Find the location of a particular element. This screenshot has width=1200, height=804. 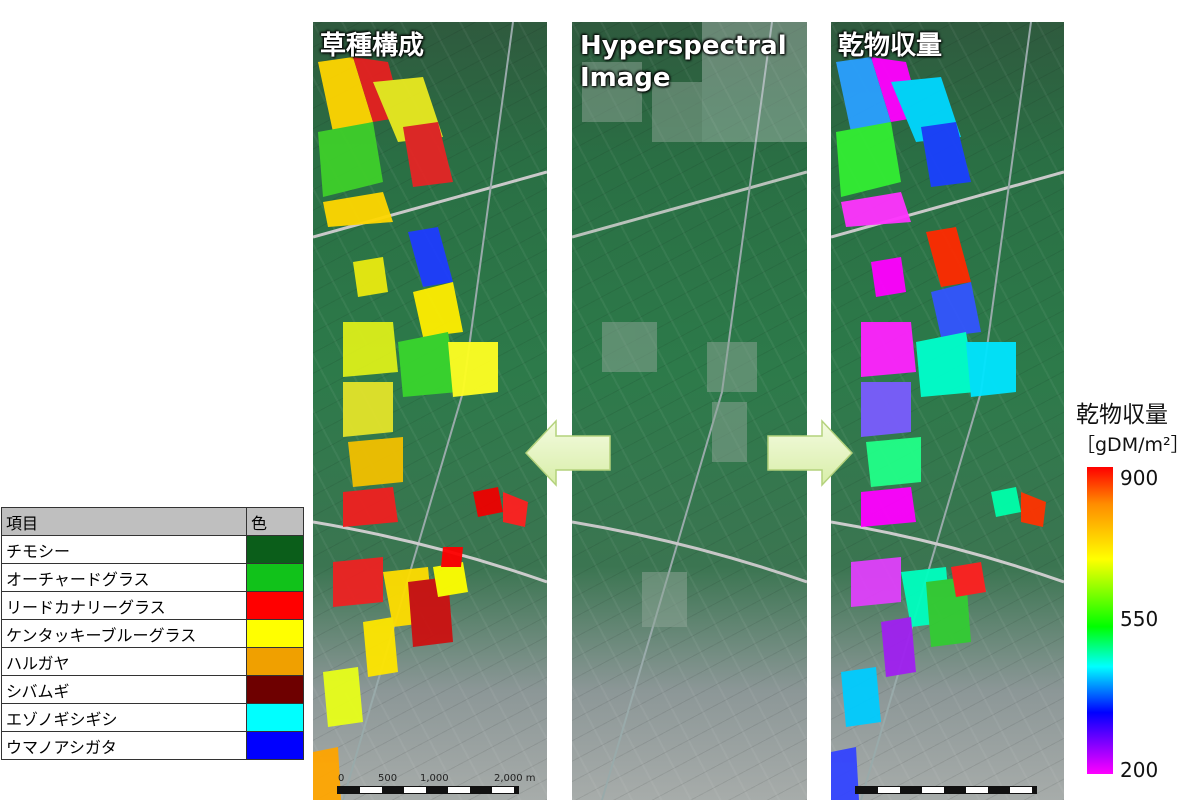

hyperspectral-title-line2: Image is located at coordinates (625, 78).